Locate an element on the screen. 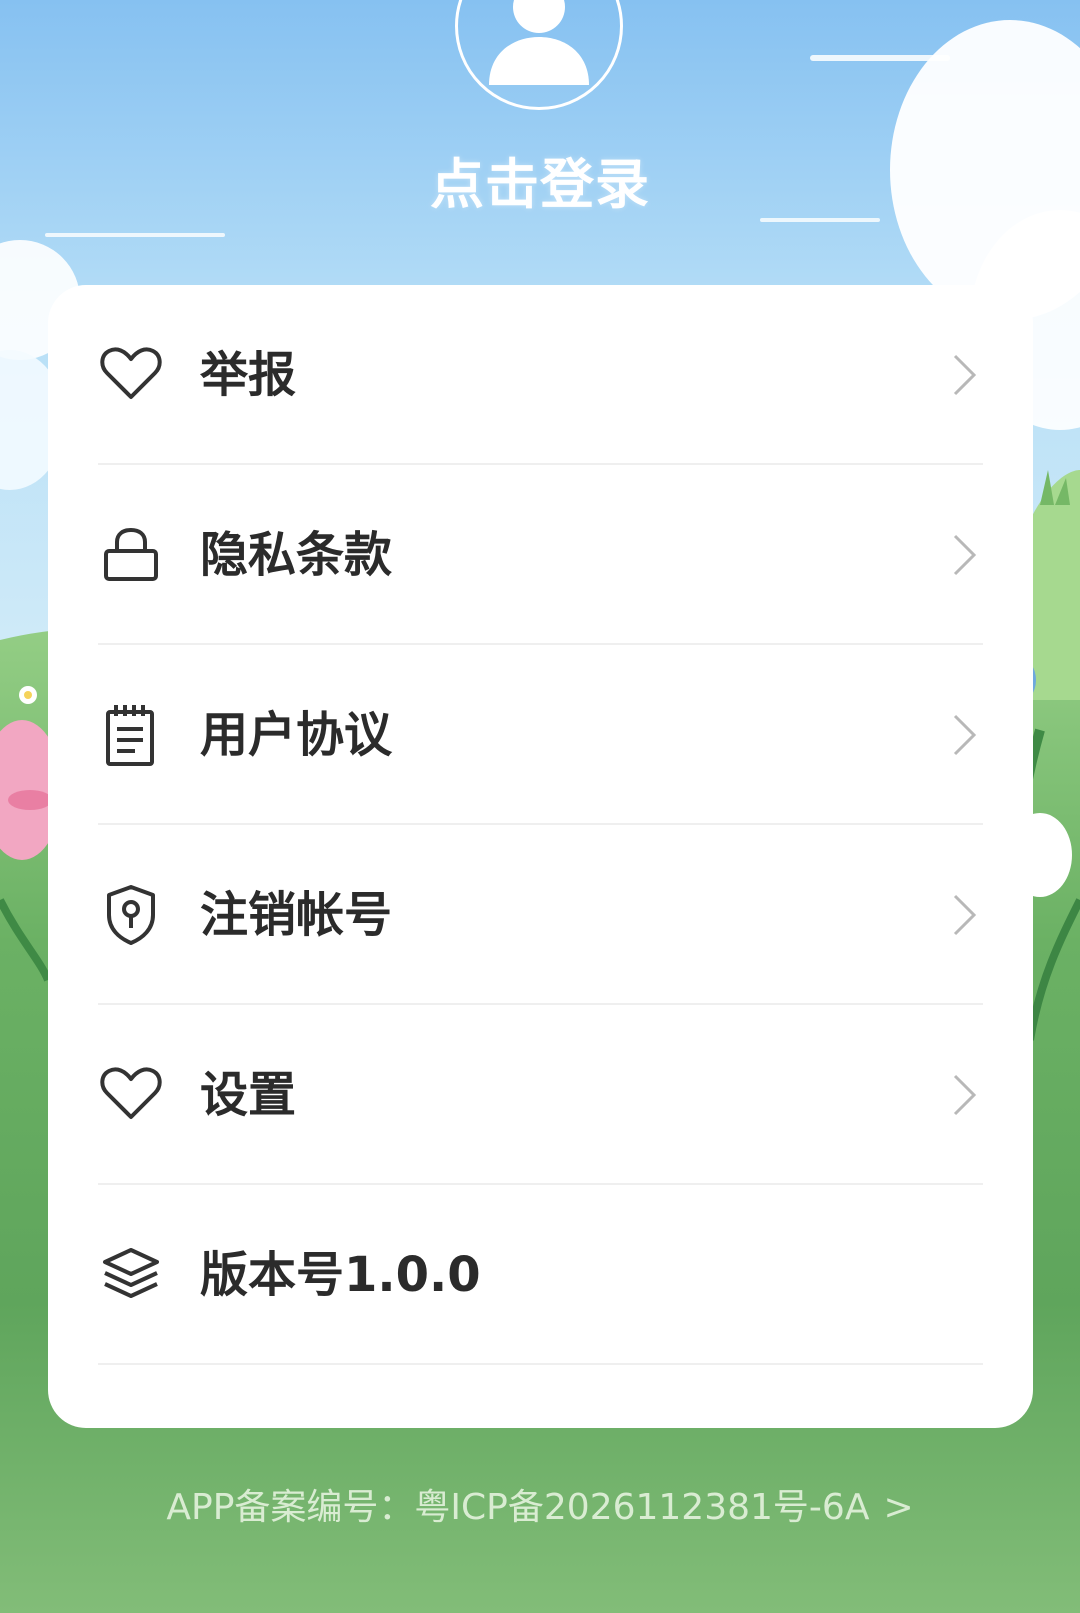 Image resolution: width=1080 pixels, height=1613 pixels. icp-filing-link: APP备案编号：粤ICP备2026112381号-6A > is located at coordinates (540, 1504).